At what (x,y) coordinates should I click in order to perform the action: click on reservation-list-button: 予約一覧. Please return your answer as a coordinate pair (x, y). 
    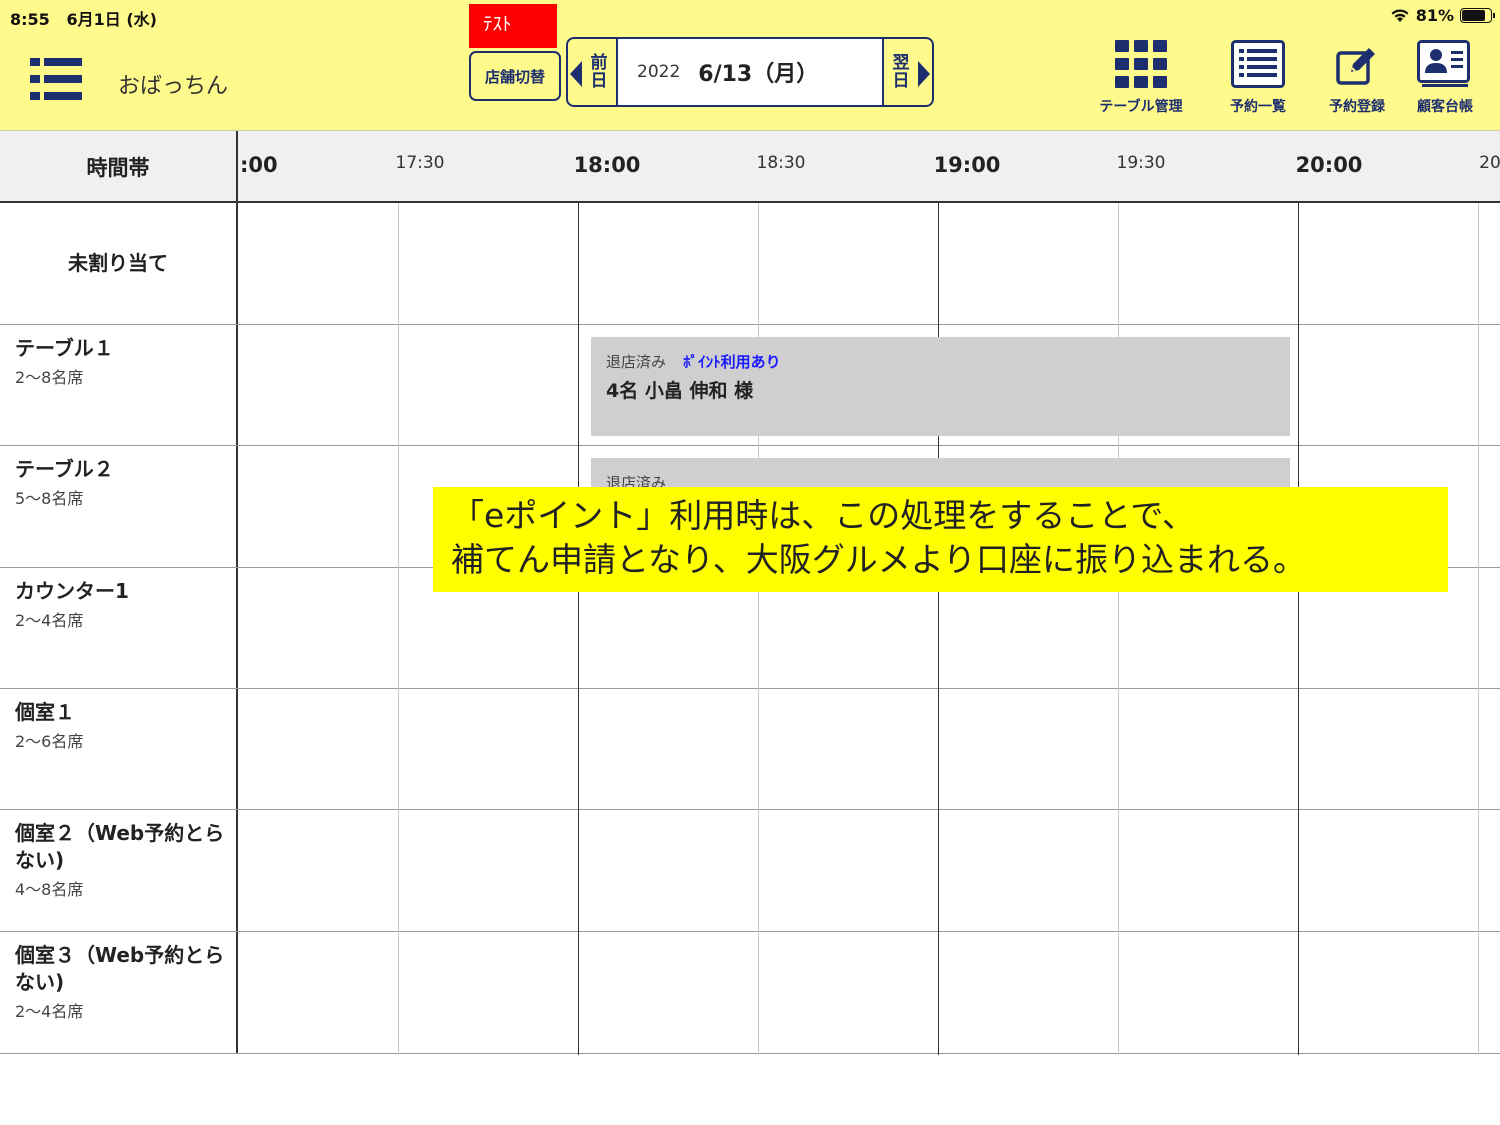
    Looking at the image, I should click on (1258, 77).